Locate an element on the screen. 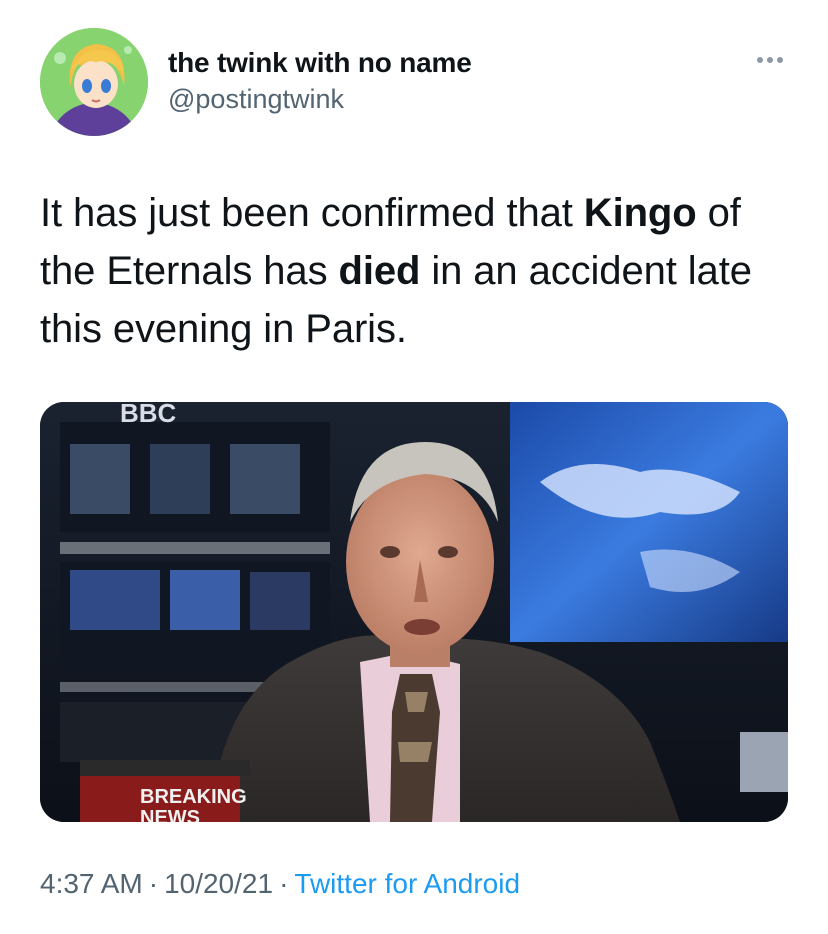 The image size is (828, 934). avatar is located at coordinates (94, 82).